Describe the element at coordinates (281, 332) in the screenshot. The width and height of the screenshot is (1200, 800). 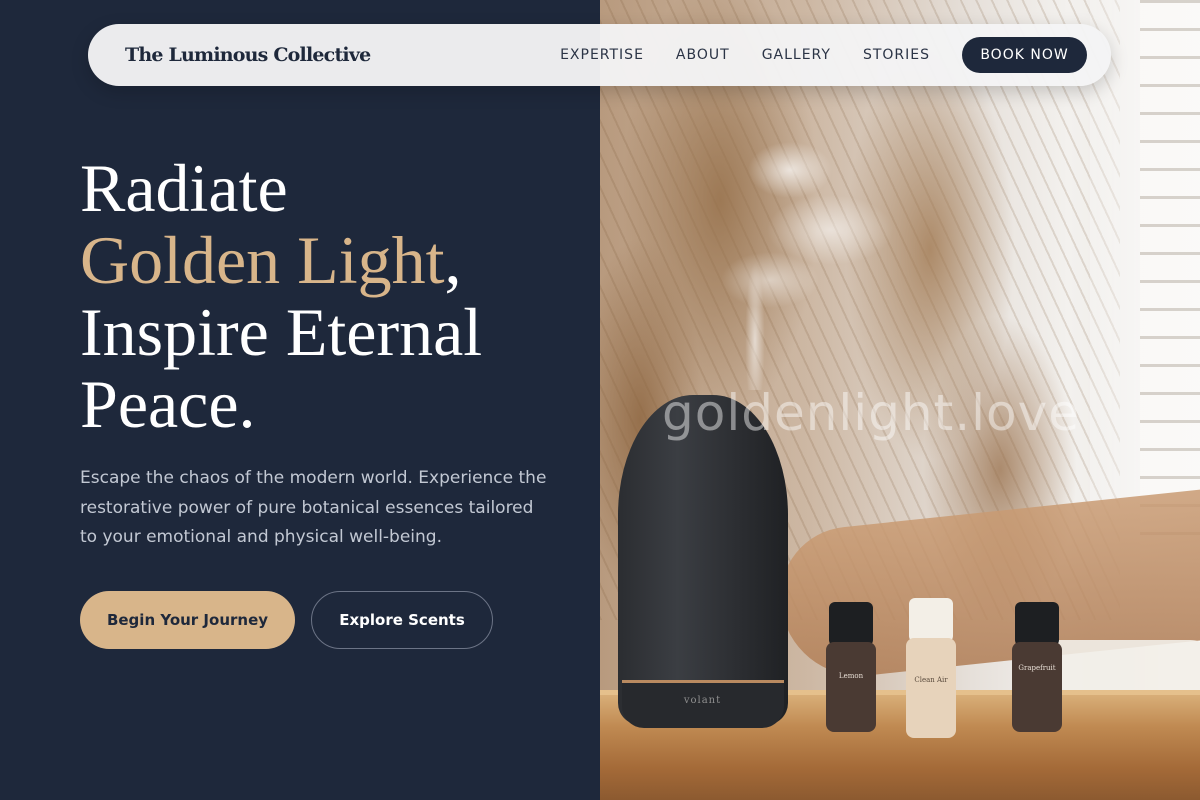
I see `headline-line-3: Inspire Eternal` at that location.